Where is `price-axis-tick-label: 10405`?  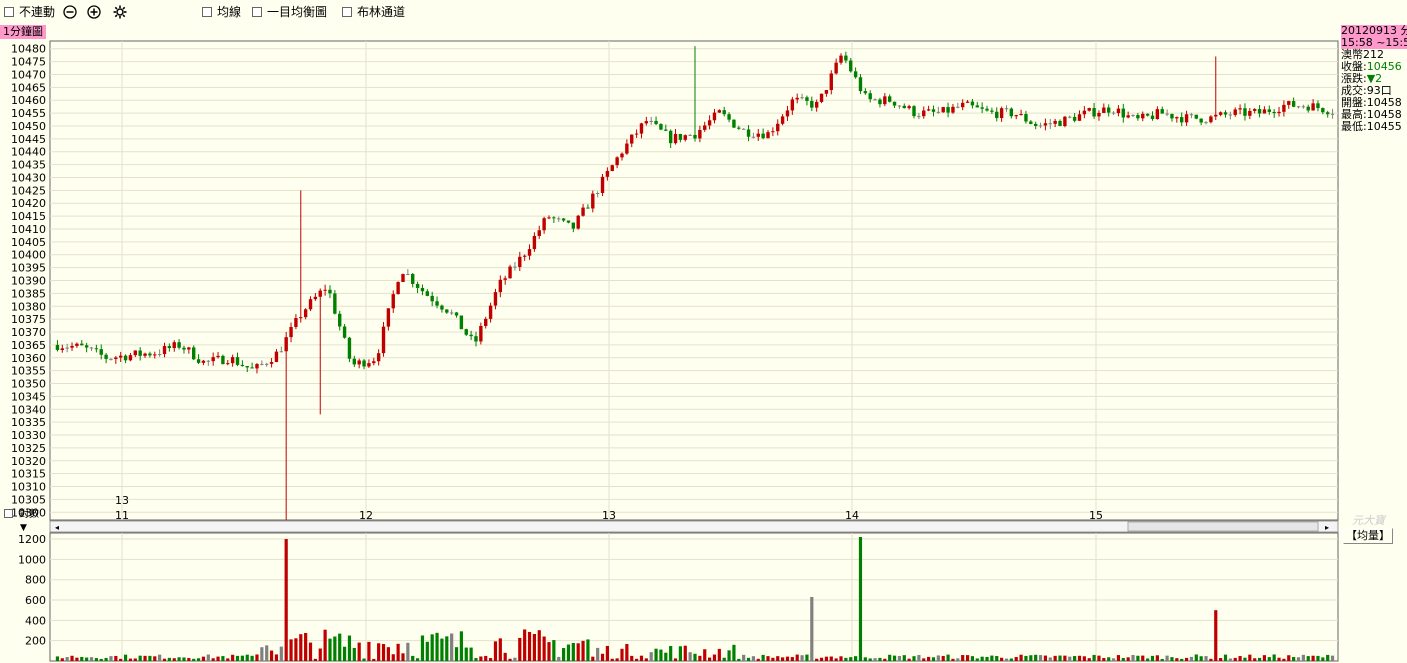
price-axis-tick-label: 10405 is located at coordinates (28, 242).